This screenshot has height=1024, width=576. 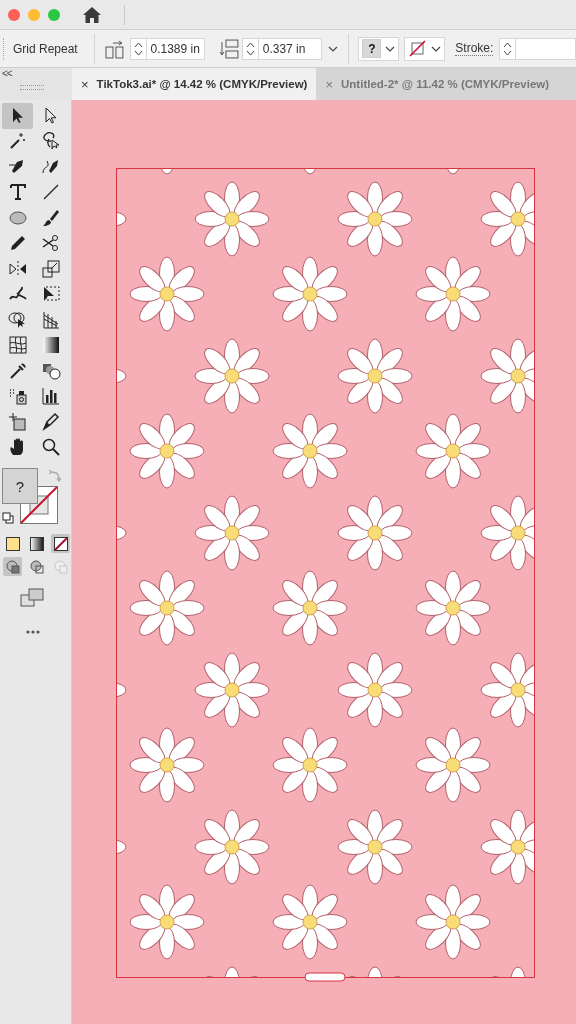 I want to click on draw-behind-icon, so click(x=36, y=566).